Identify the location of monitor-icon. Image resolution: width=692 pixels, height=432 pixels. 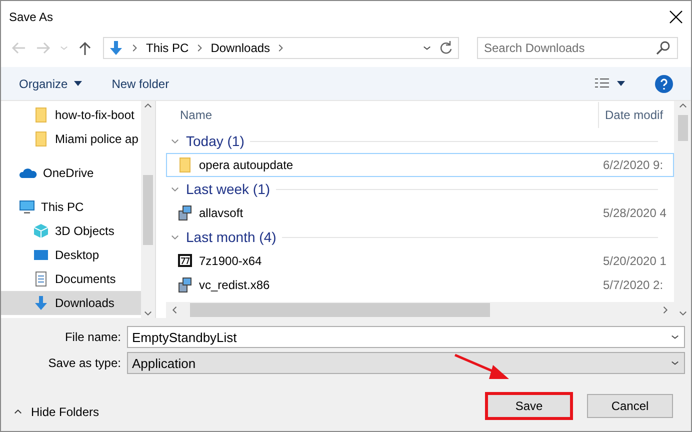
(27, 207).